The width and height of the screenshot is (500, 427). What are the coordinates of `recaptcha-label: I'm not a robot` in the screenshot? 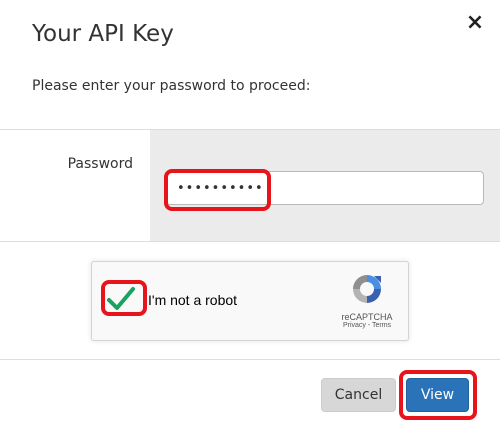 It's located at (193, 300).